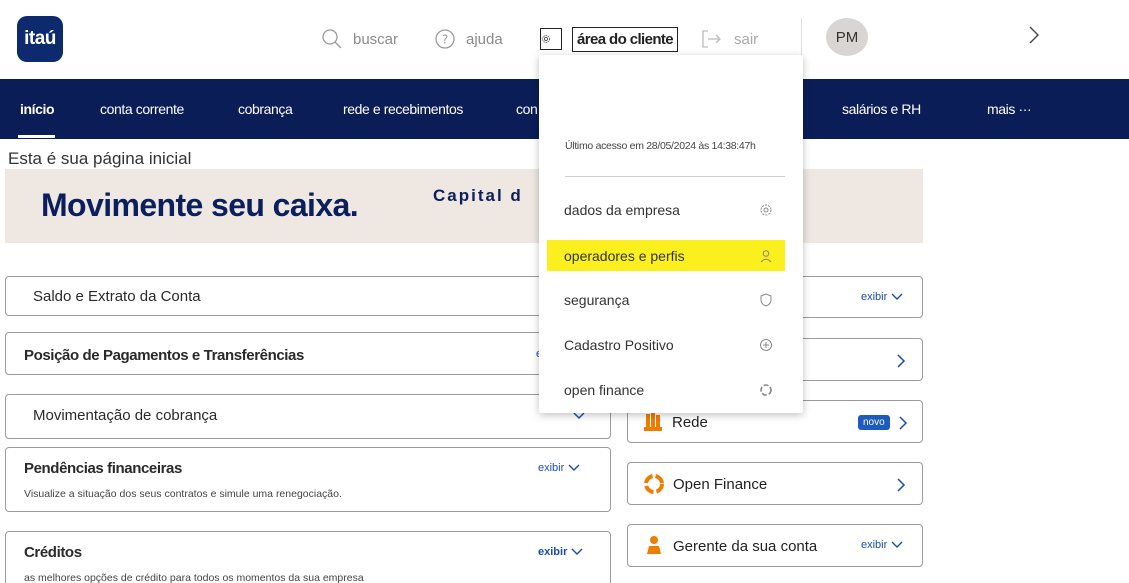 This screenshot has height=583, width=1129. Describe the element at coordinates (746, 39) in the screenshot. I see `exit-label: sair` at that location.